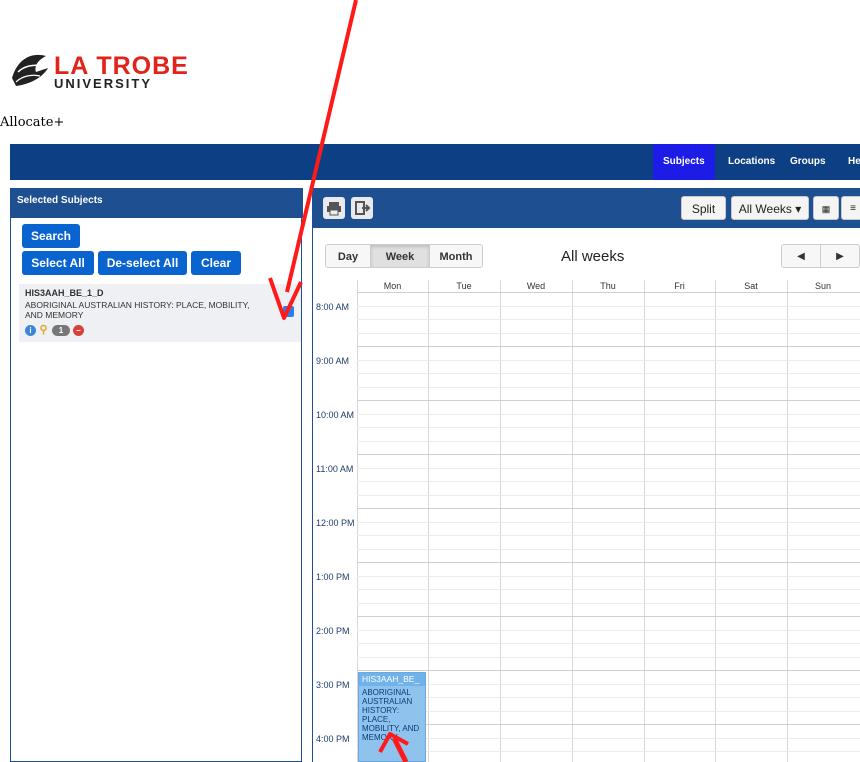 The width and height of the screenshot is (860, 762). What do you see at coordinates (751, 286) in the screenshot?
I see `day-header: Sat` at bounding box center [751, 286].